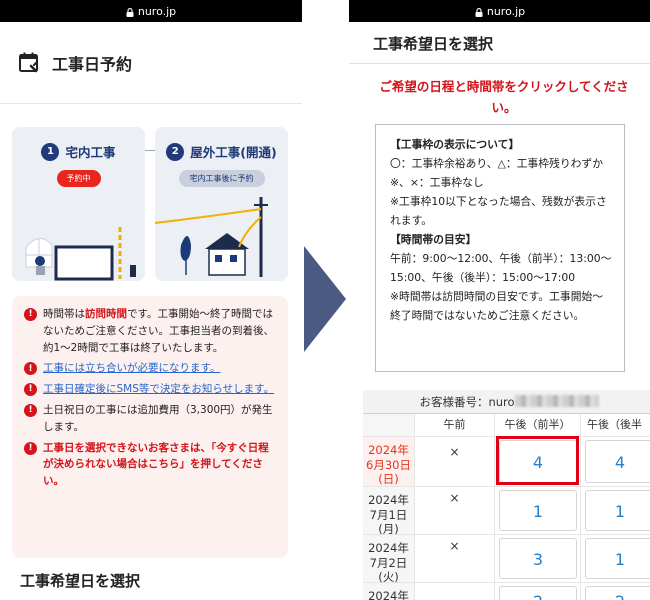  I want to click on timeslot-note: ※時間帯は訪問時間の目安です。工事開始〜終了時間ではないためご注意ください。, so click(497, 306).